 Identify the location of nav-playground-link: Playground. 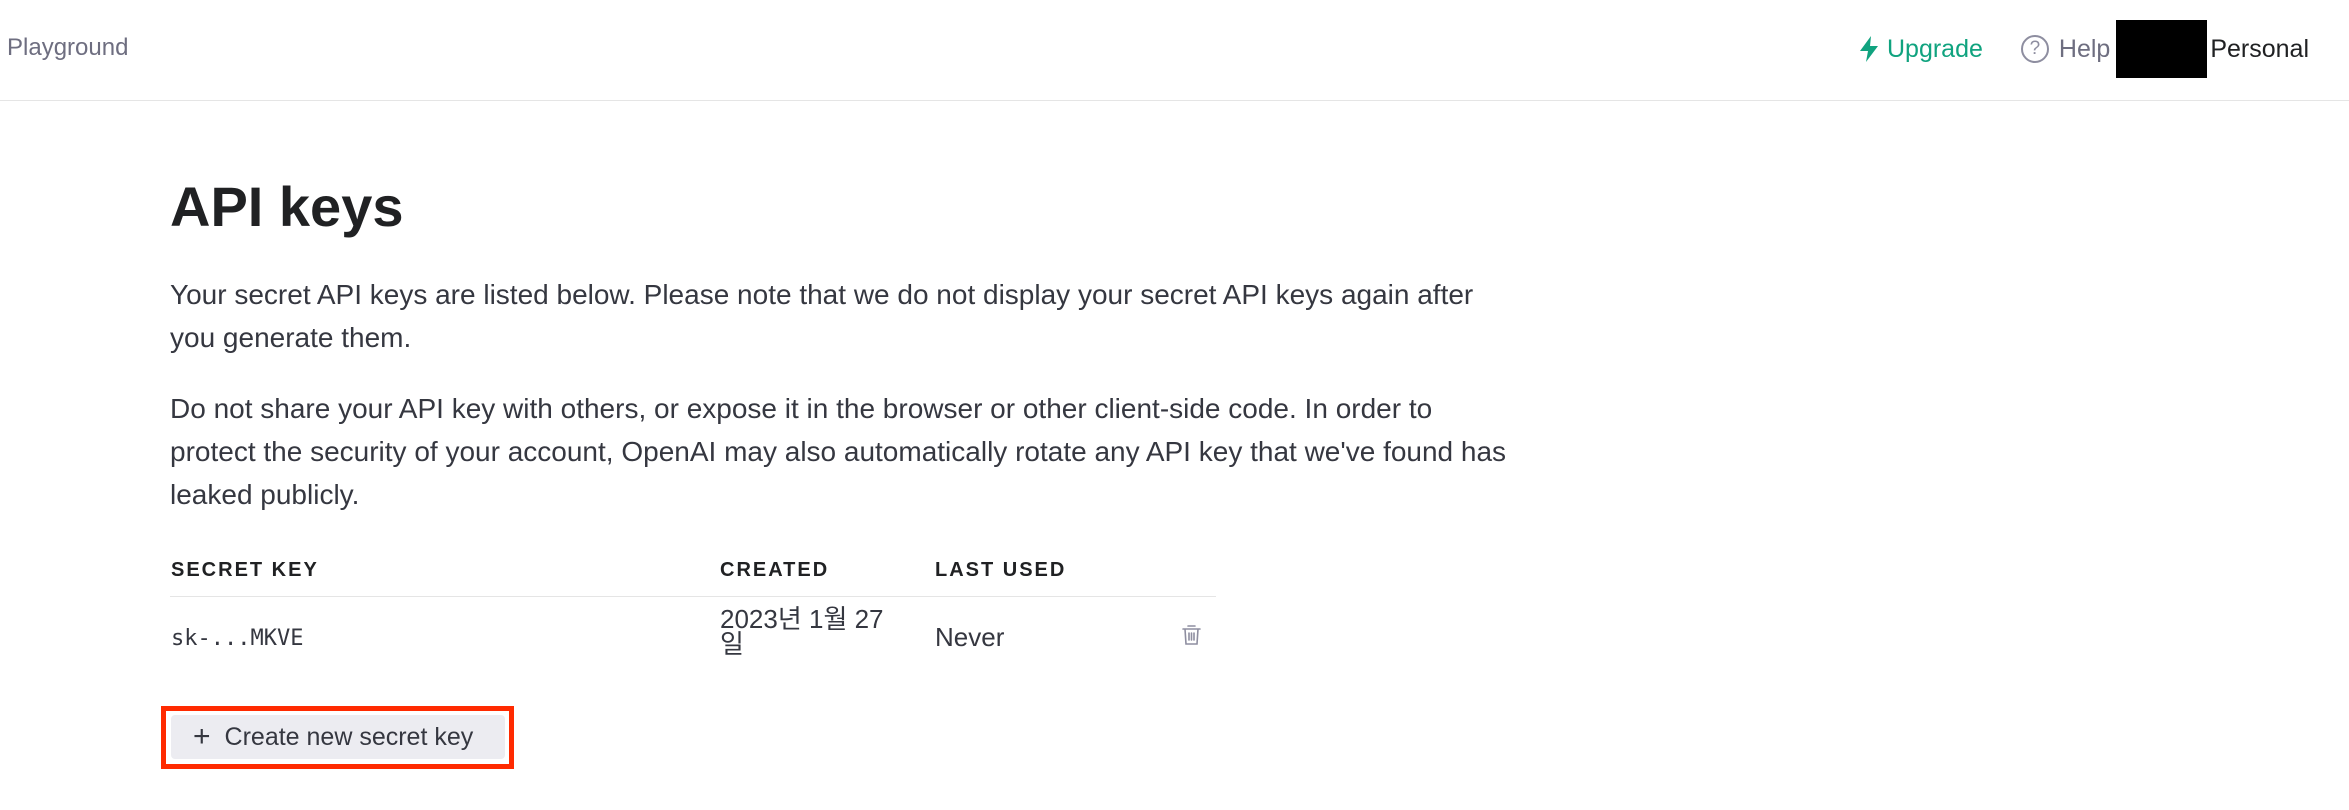
(67, 48).